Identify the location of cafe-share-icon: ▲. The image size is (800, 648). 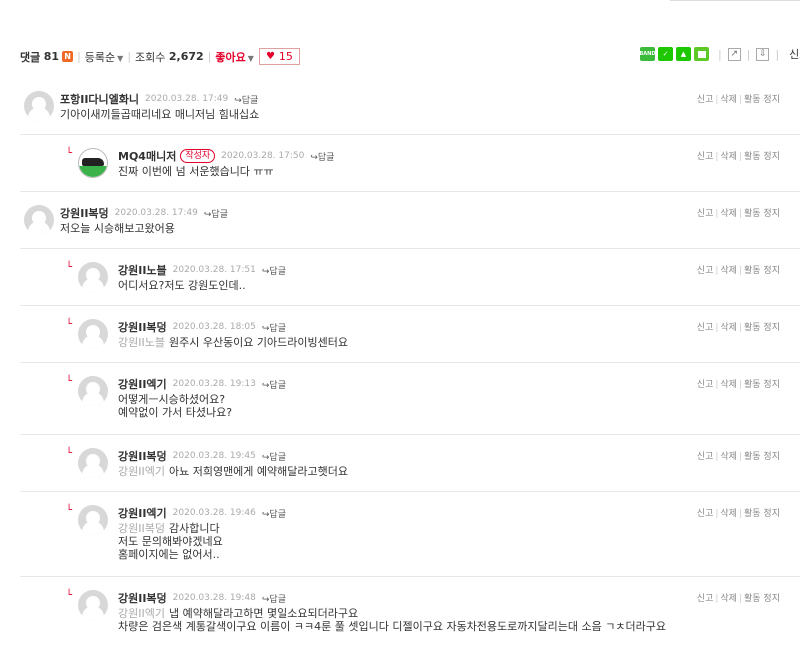
(683, 54).